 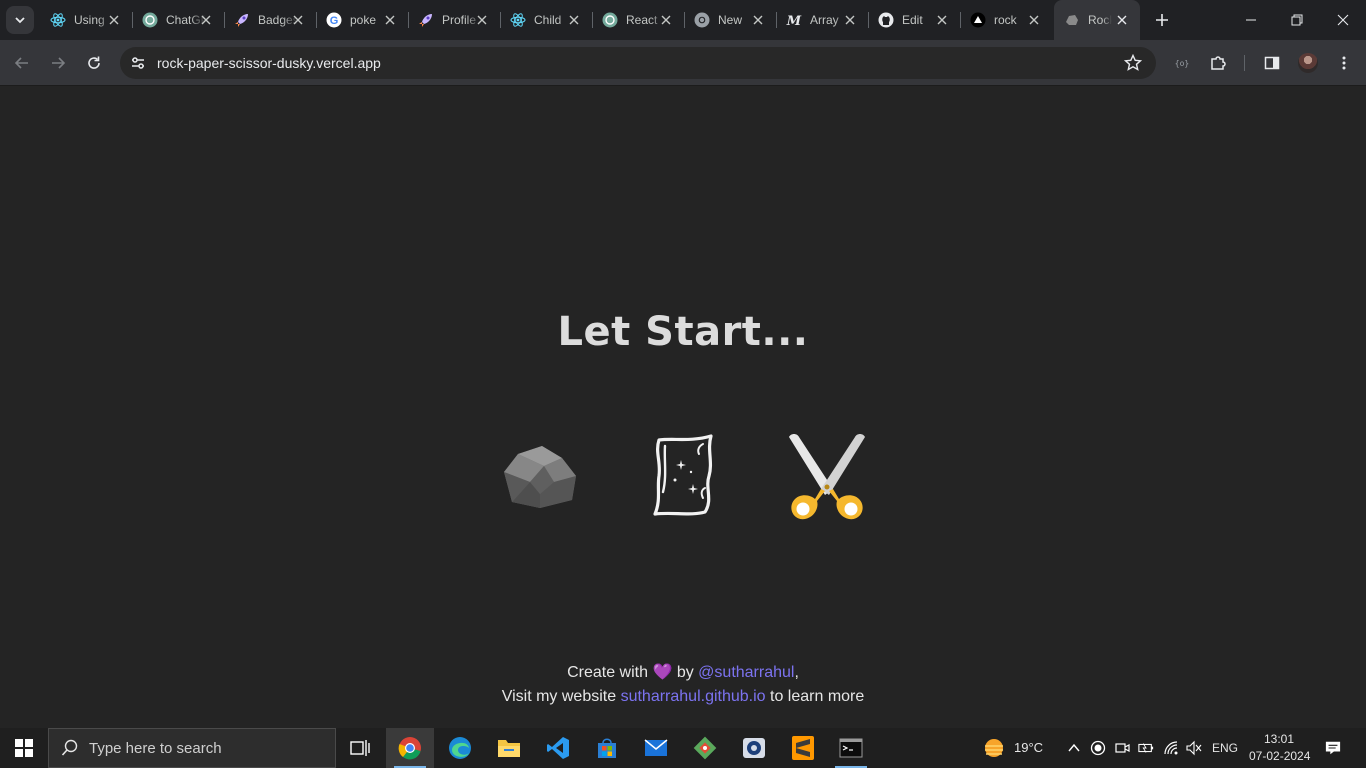 What do you see at coordinates (1097, 20) in the screenshot?
I see `tab-rock-active: Rock` at bounding box center [1097, 20].